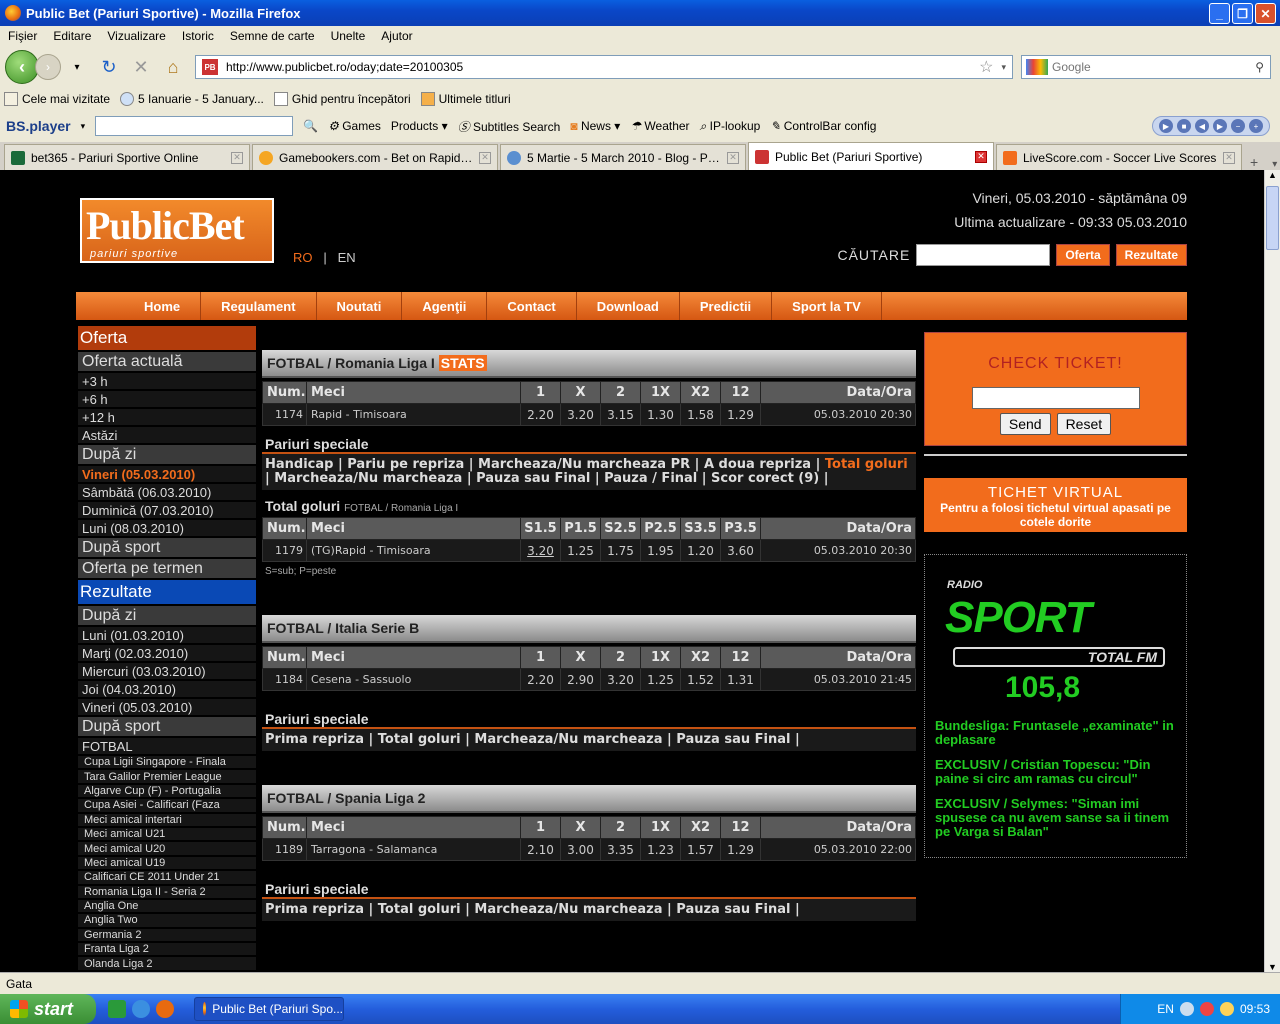 The width and height of the screenshot is (1280, 1024). Describe the element at coordinates (141, 67) in the screenshot. I see `stop-icon: ✕` at that location.